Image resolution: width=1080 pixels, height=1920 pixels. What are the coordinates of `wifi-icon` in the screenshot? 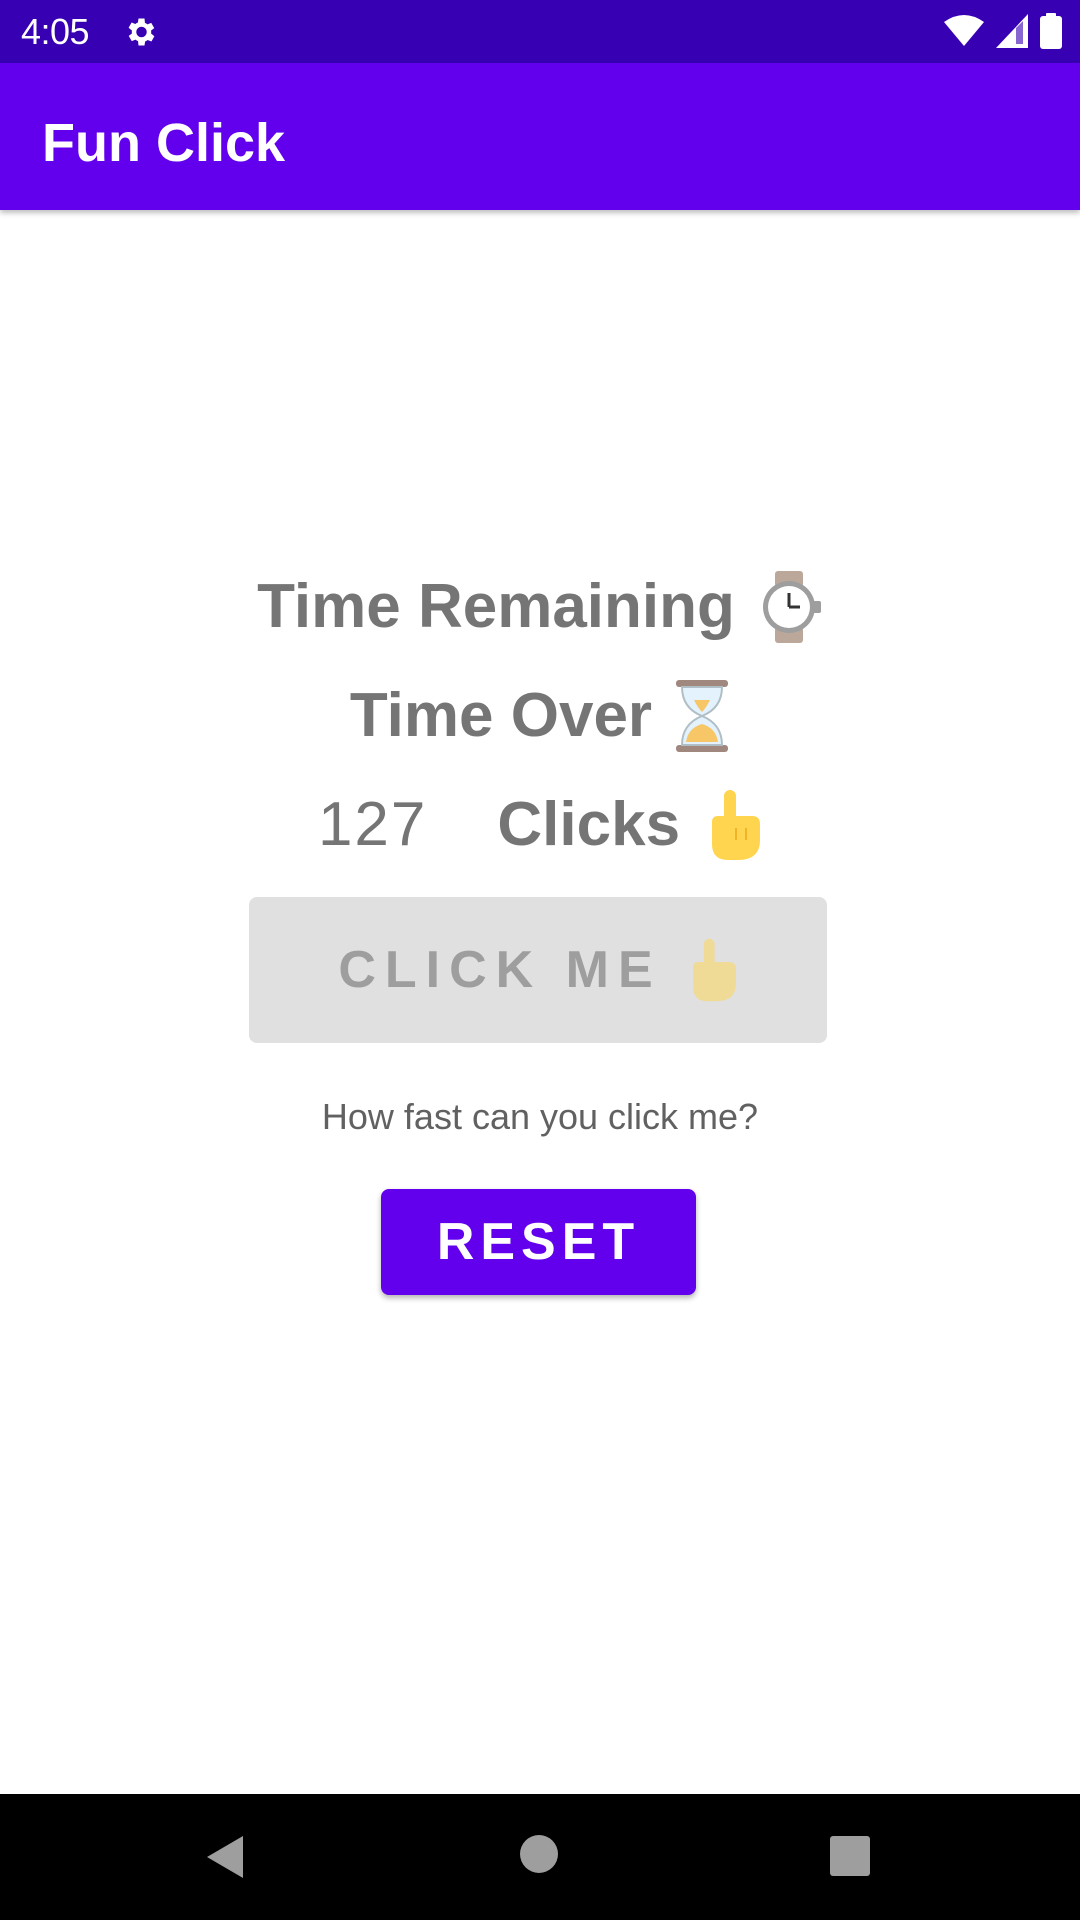 It's located at (964, 30).